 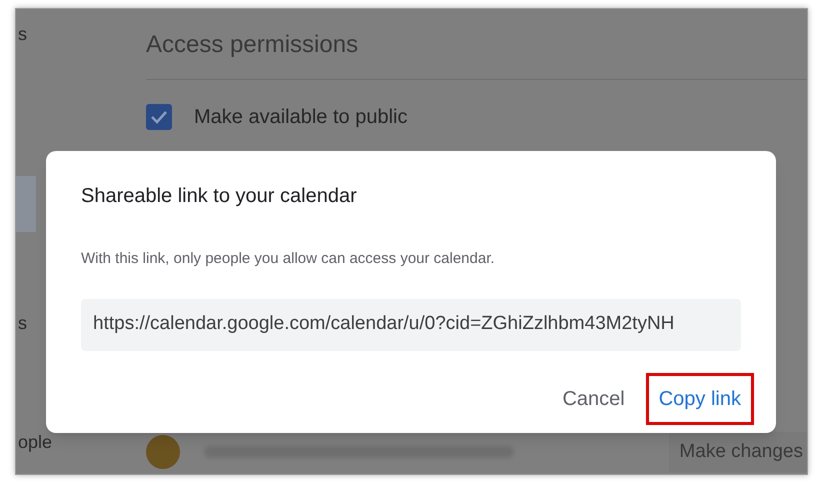 What do you see at coordinates (738, 452) in the screenshot?
I see `make-changes-button: Make changes` at bounding box center [738, 452].